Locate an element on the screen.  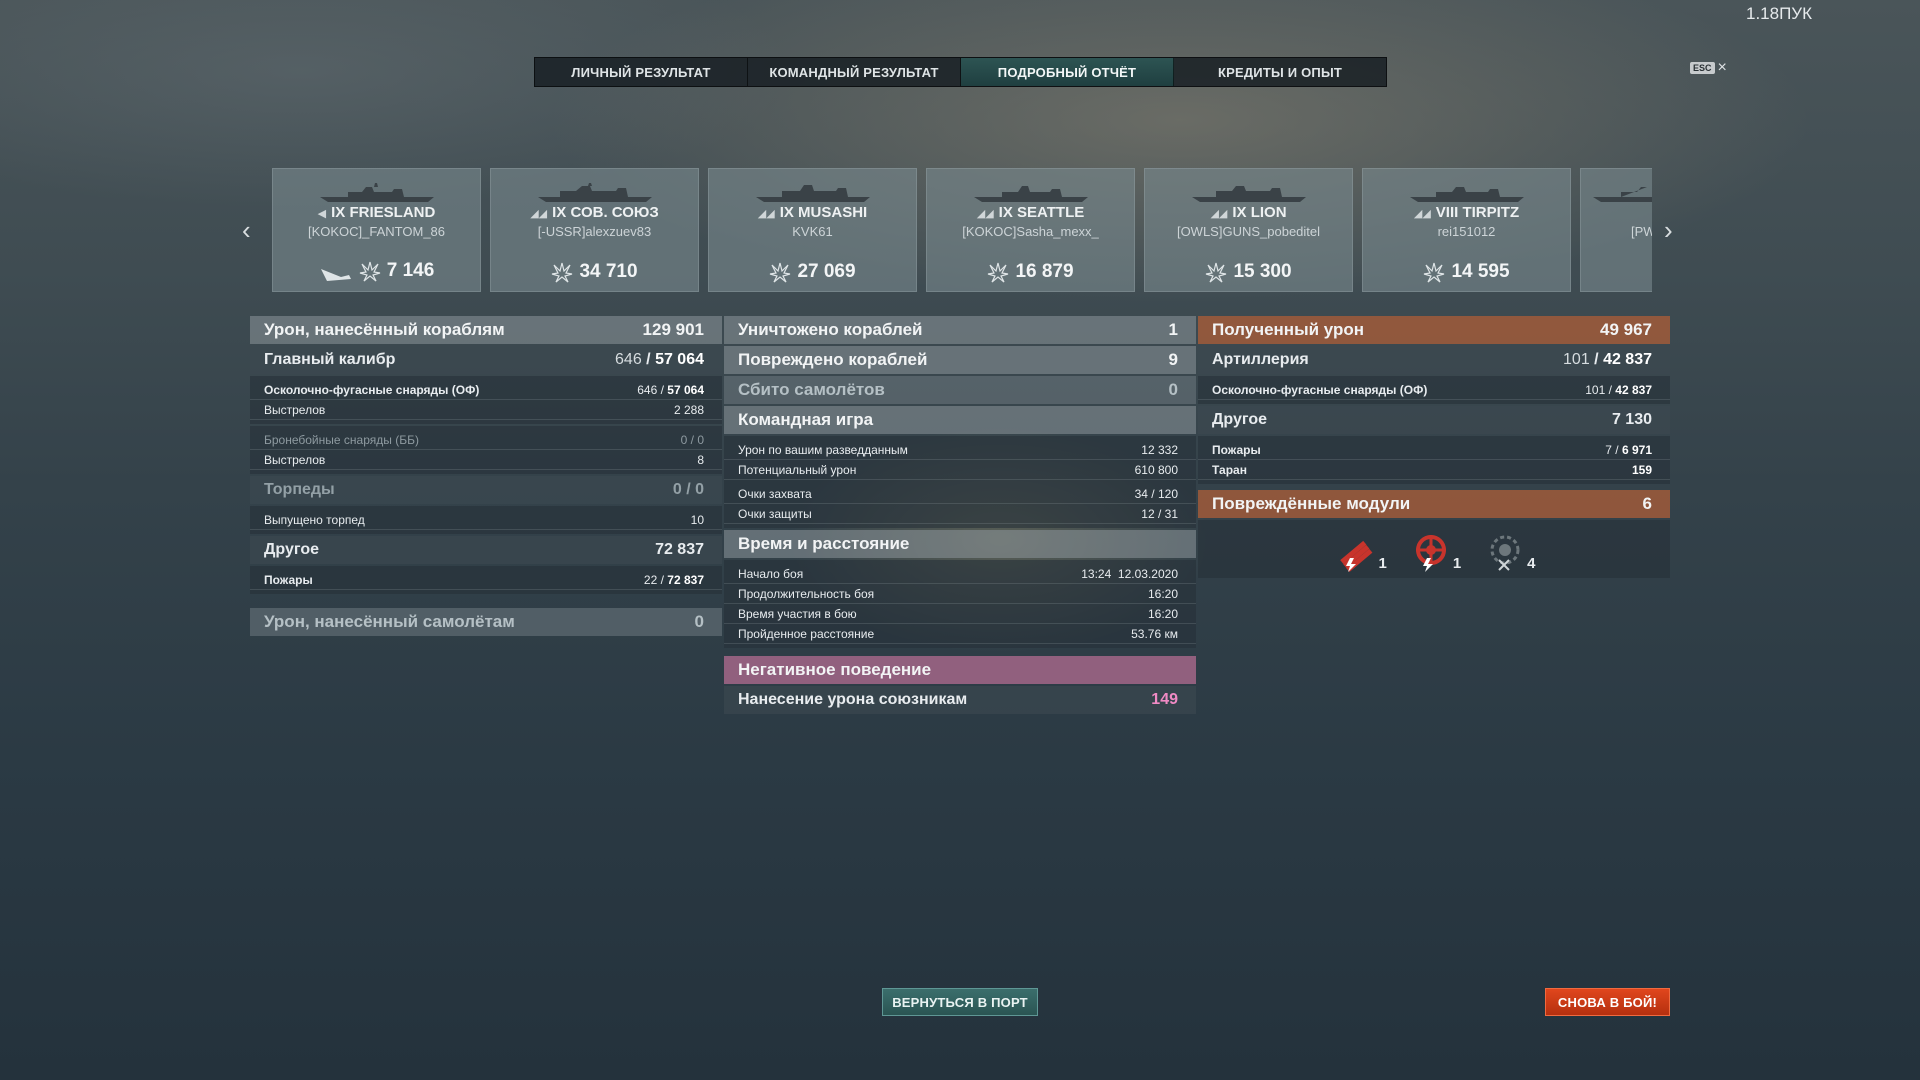
ap-shots-row: Выстрелов 8 is located at coordinates (486, 460).